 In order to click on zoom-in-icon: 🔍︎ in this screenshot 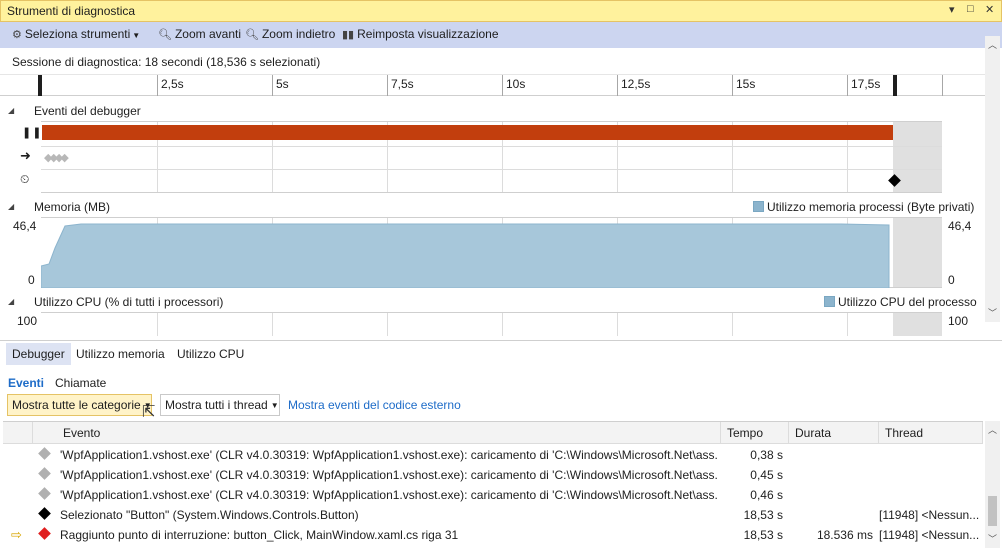, I will do `click(165, 35)`.